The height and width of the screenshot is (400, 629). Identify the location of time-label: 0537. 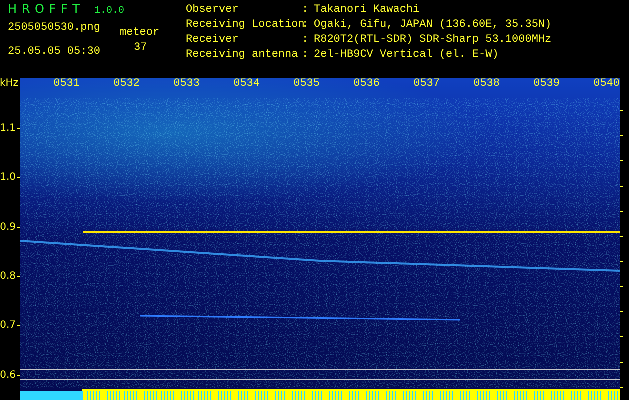
(427, 85).